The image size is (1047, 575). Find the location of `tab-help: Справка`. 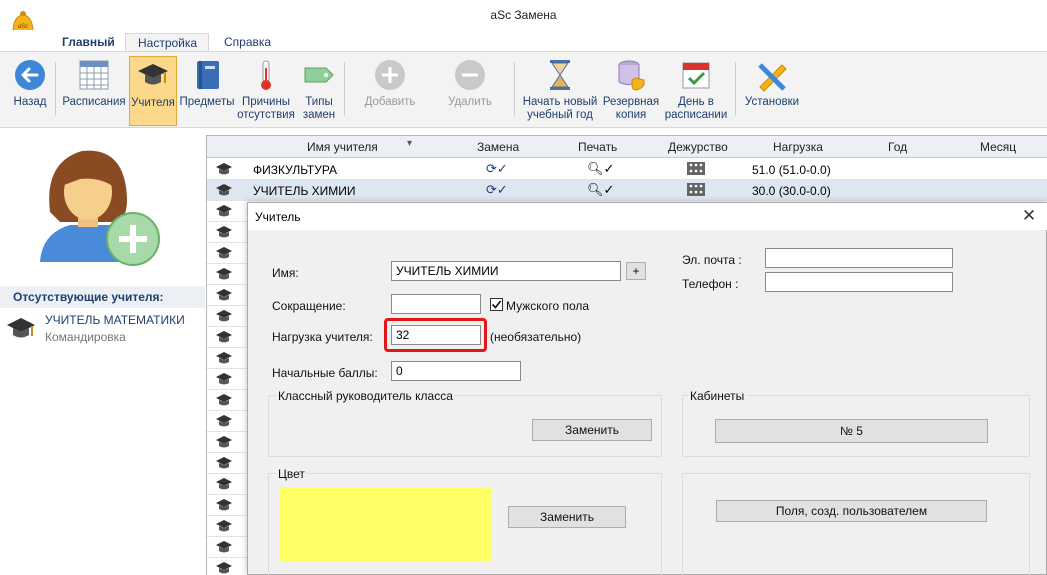

tab-help: Справка is located at coordinates (247, 43).